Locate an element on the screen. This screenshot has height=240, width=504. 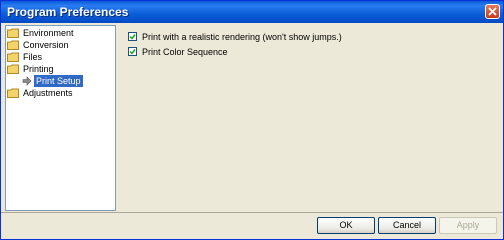
cancel-button: Cancel is located at coordinates (407, 225).